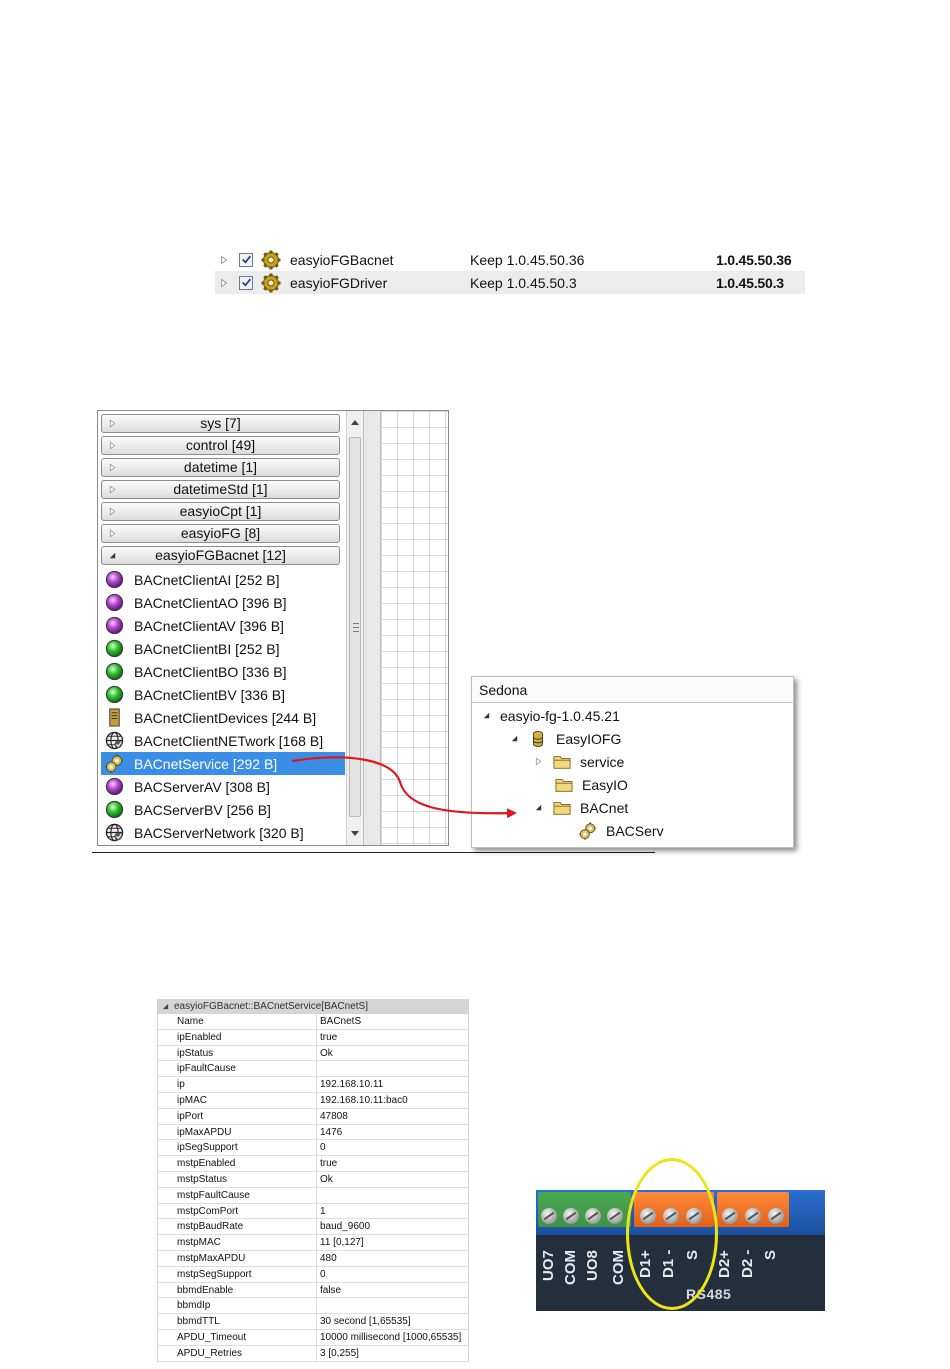 The height and width of the screenshot is (1369, 950). I want to click on property-row: ipStatus Ok, so click(313, 1053).